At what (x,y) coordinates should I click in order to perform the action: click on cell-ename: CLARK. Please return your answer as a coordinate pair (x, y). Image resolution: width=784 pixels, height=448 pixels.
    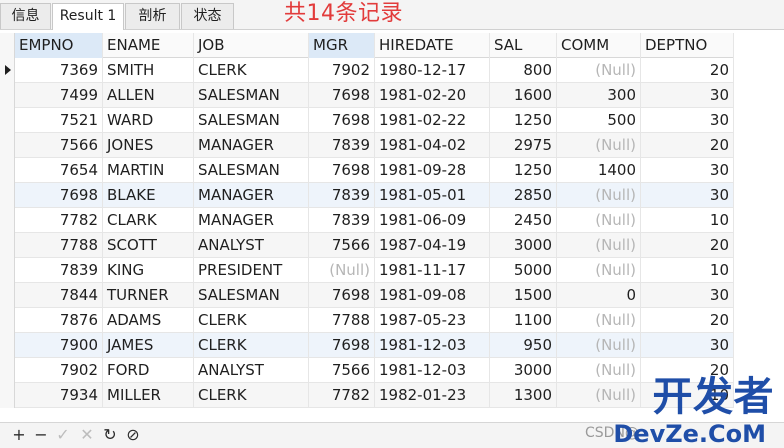
    Looking at the image, I should click on (148, 220).